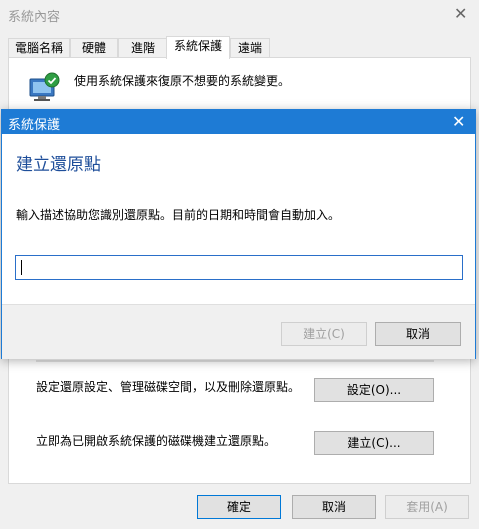 Image resolution: width=479 pixels, height=529 pixels. I want to click on dialog-cancel-button: 取消, so click(418, 334).